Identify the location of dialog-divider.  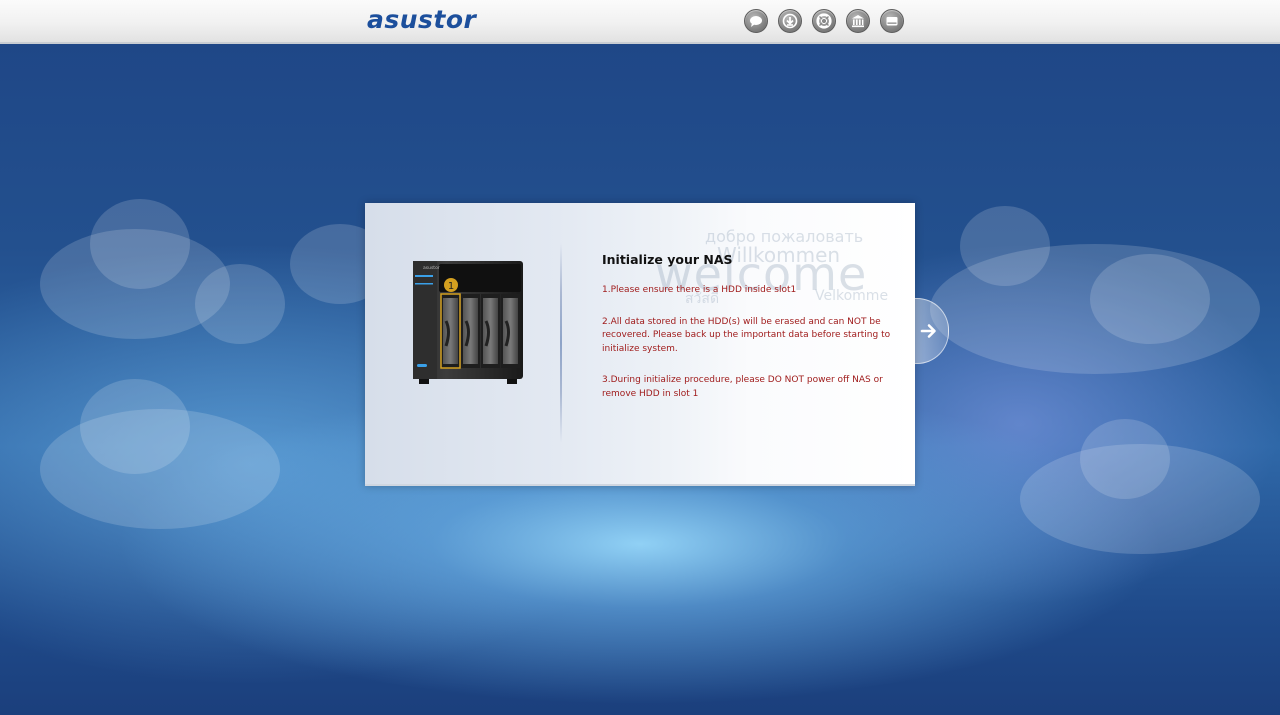
(561, 343).